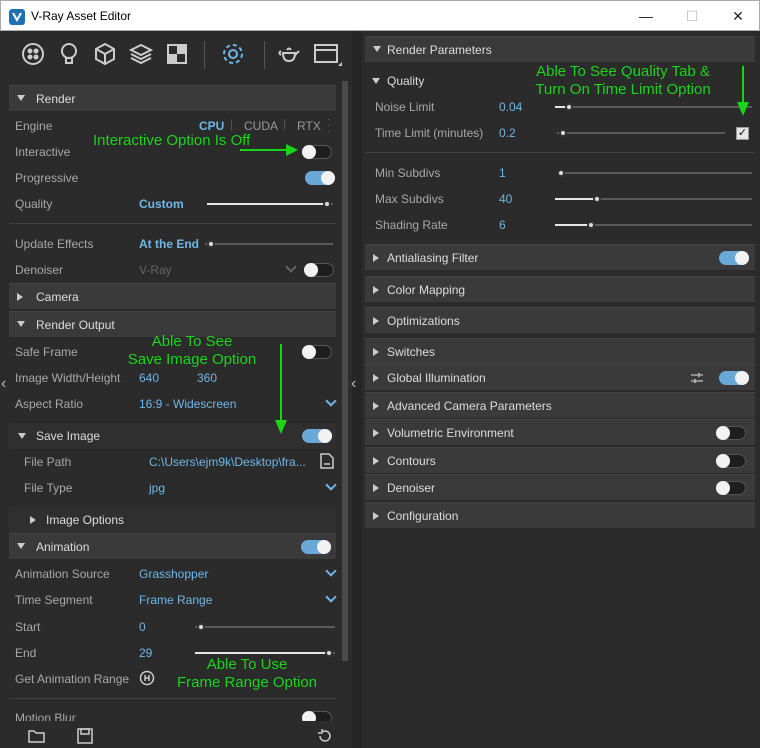 This screenshot has height=748, width=760. I want to click on time-segment-select: Frame Range, so click(175, 600).